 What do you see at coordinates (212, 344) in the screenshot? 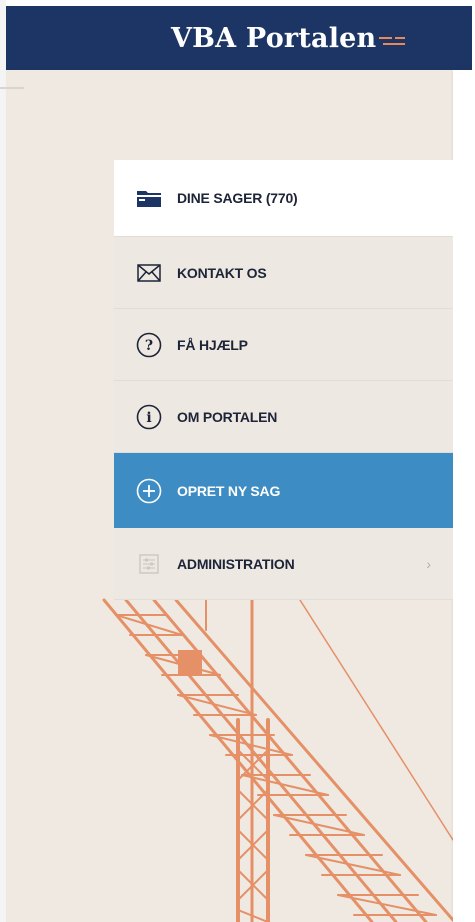
I see `menu-item-label: FÅ HJÆLP` at bounding box center [212, 344].